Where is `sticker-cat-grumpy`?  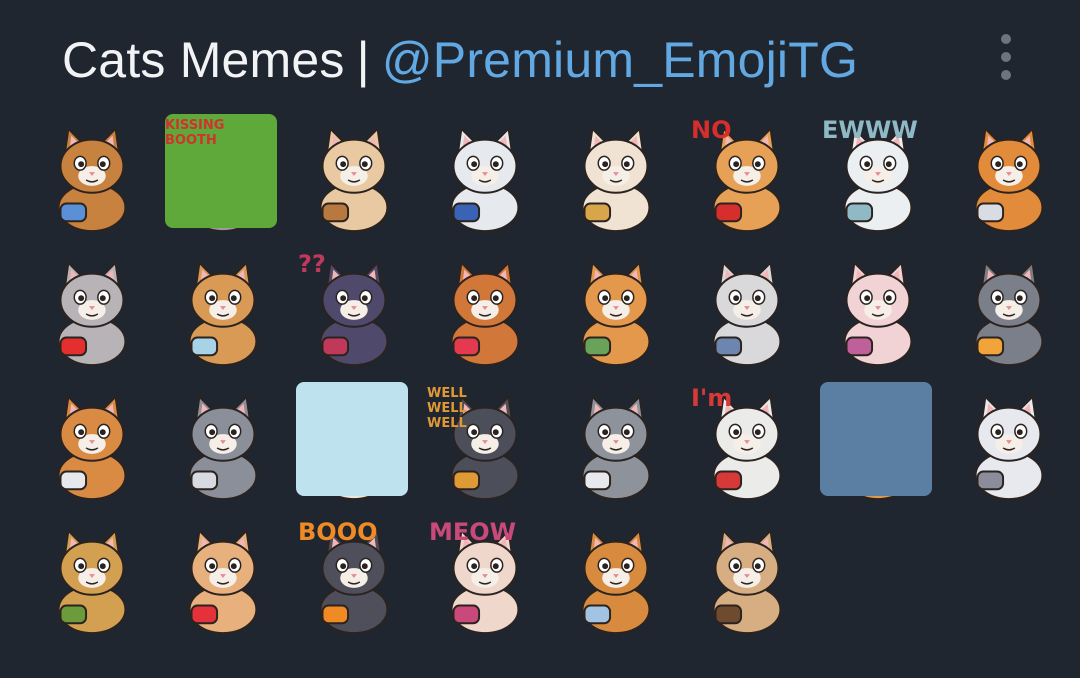 sticker-cat-grumpy is located at coordinates (744, 578).